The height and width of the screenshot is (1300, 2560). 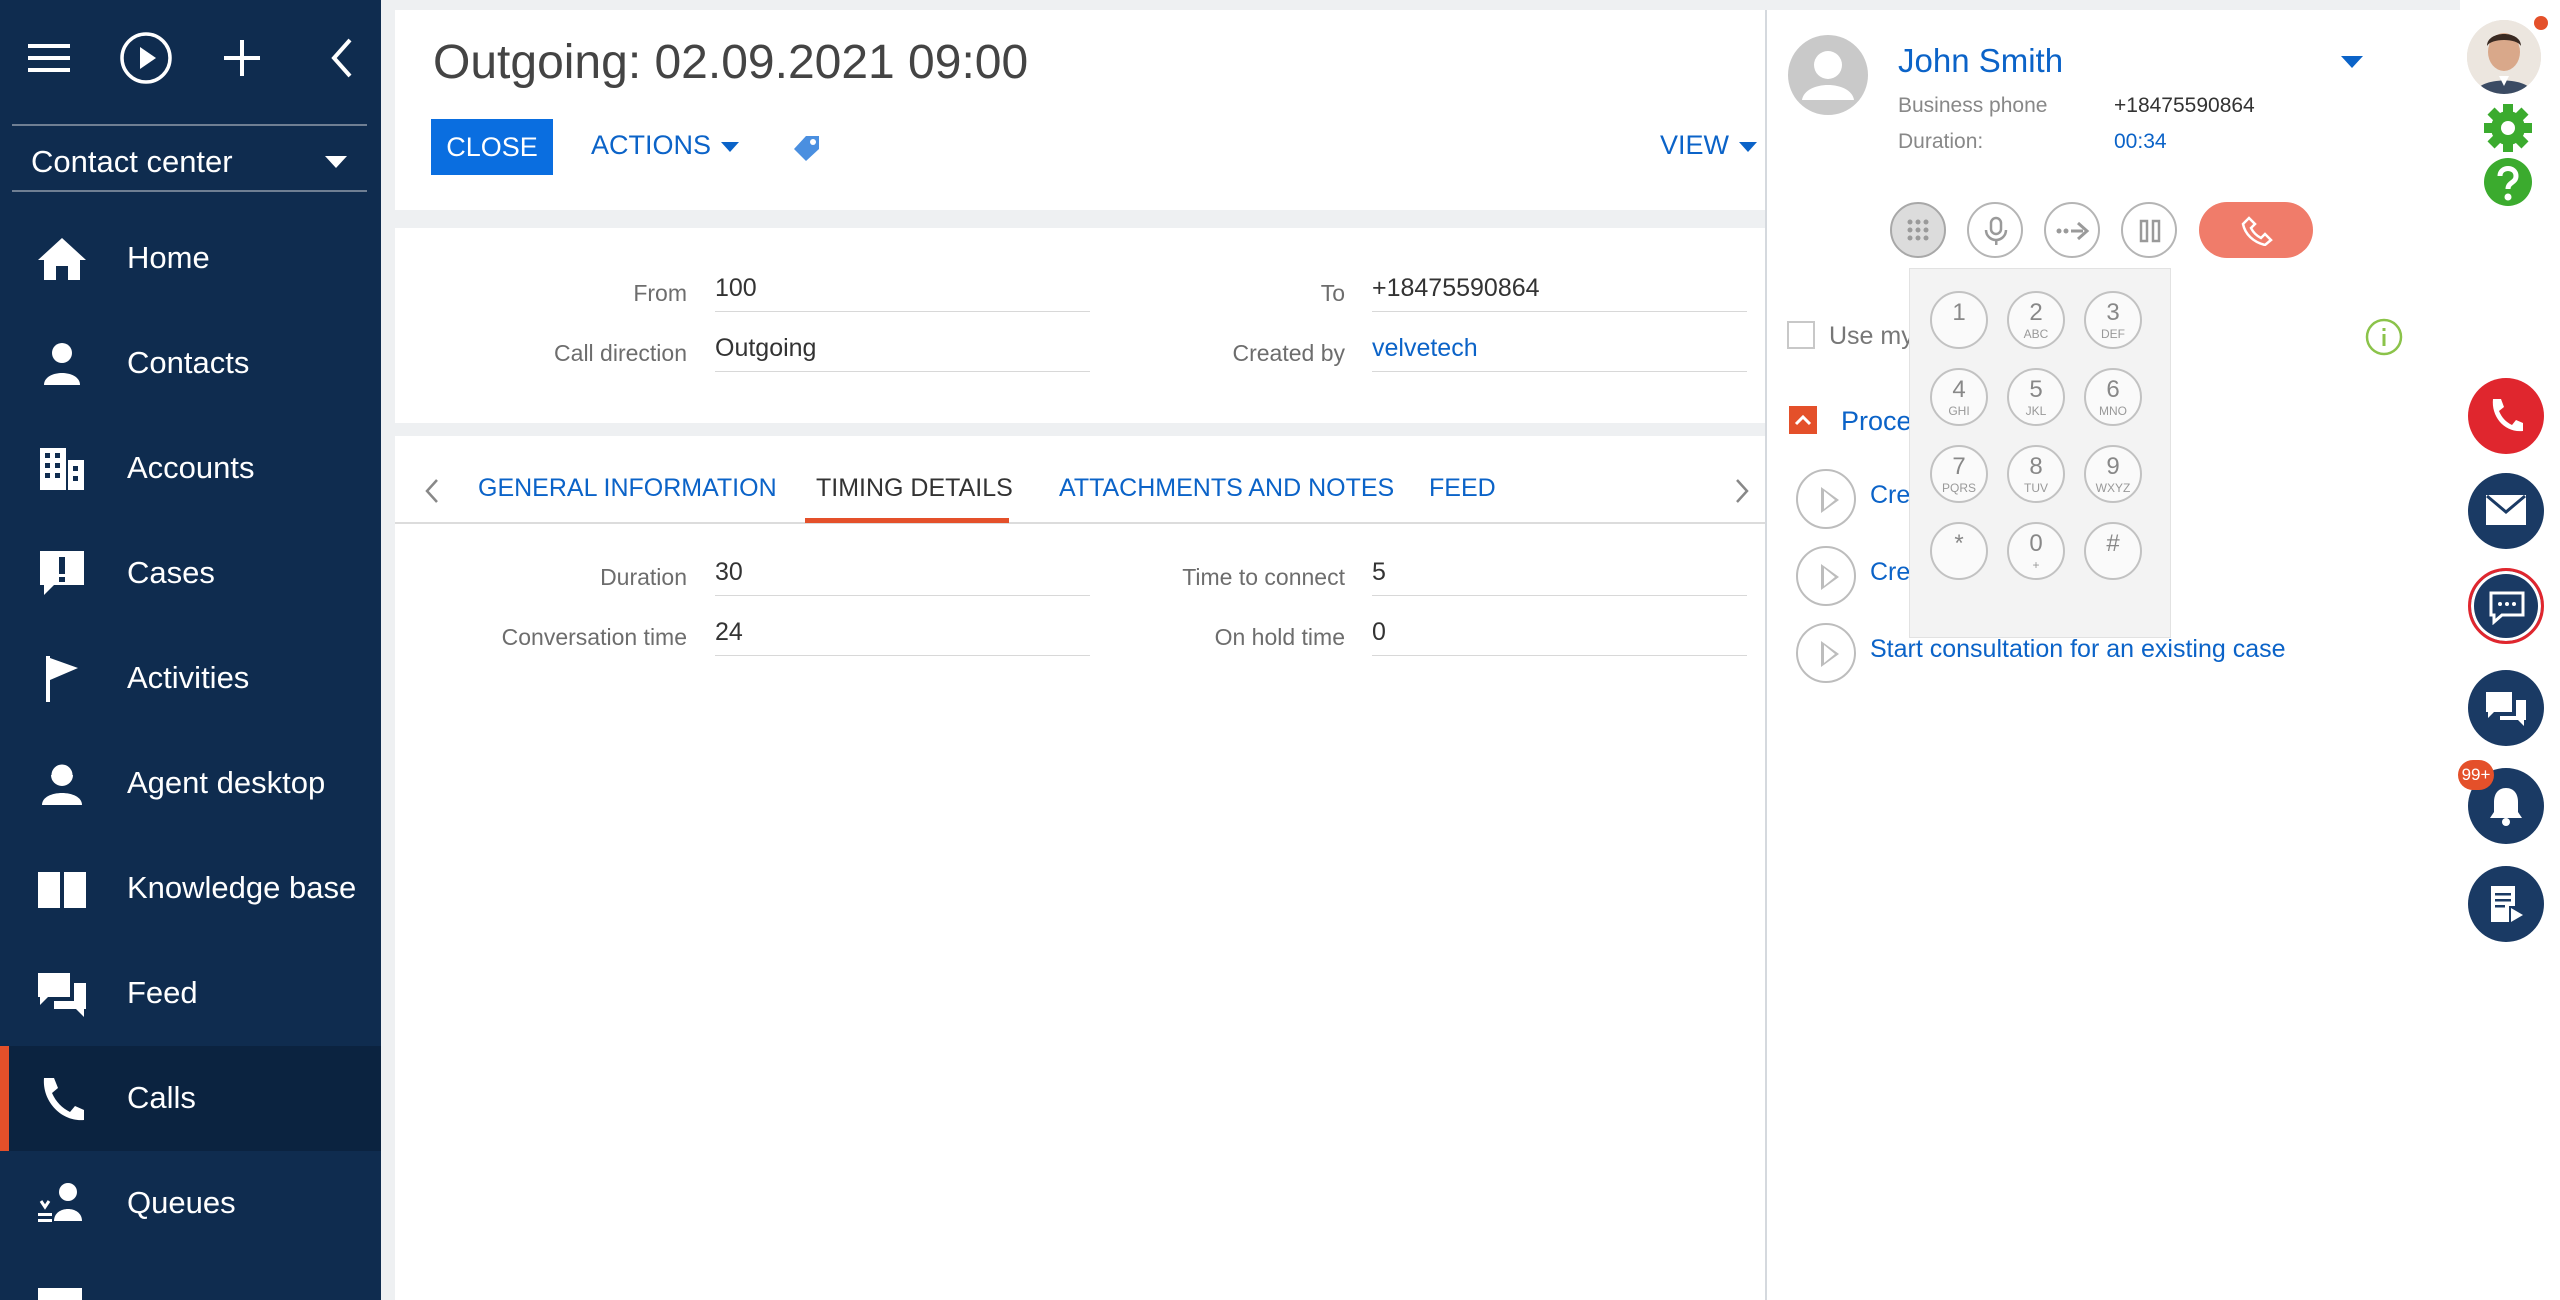 What do you see at coordinates (2113, 389) in the screenshot?
I see `key-digit: 6` at bounding box center [2113, 389].